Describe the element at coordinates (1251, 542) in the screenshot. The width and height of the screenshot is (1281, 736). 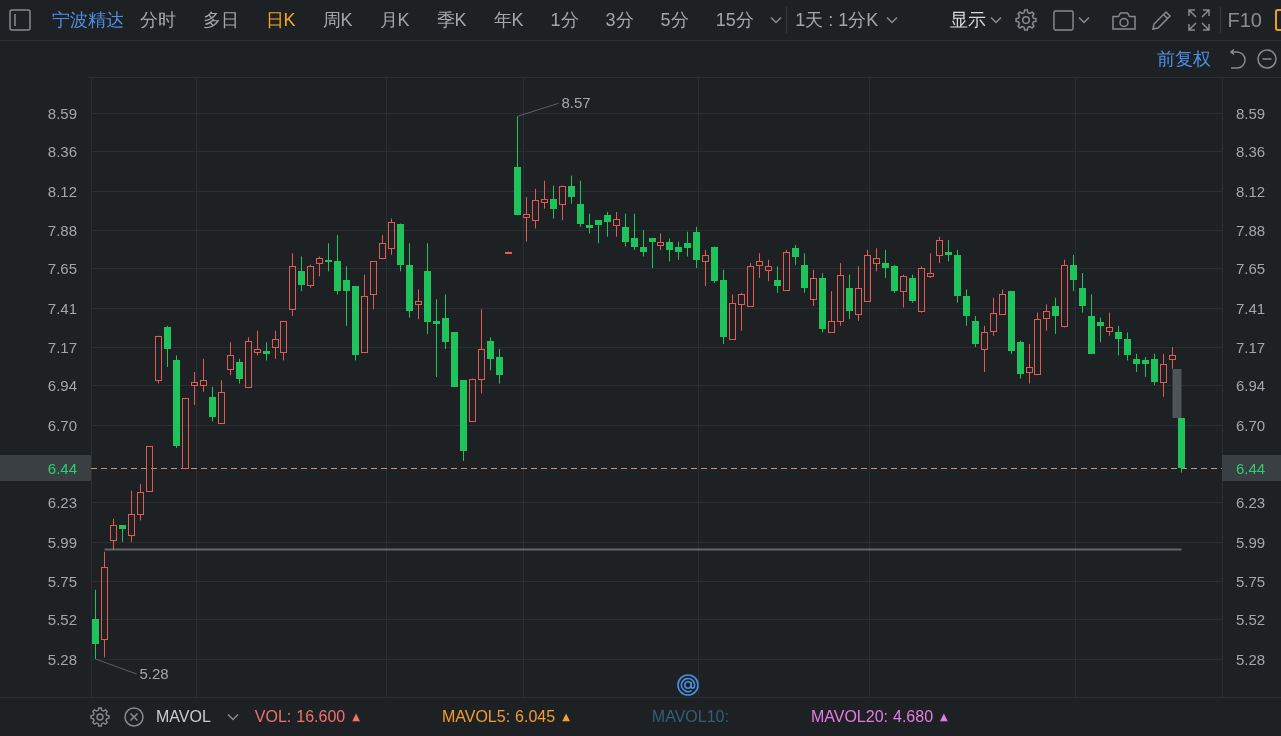
I see `price-axis-label: 5.99` at that location.